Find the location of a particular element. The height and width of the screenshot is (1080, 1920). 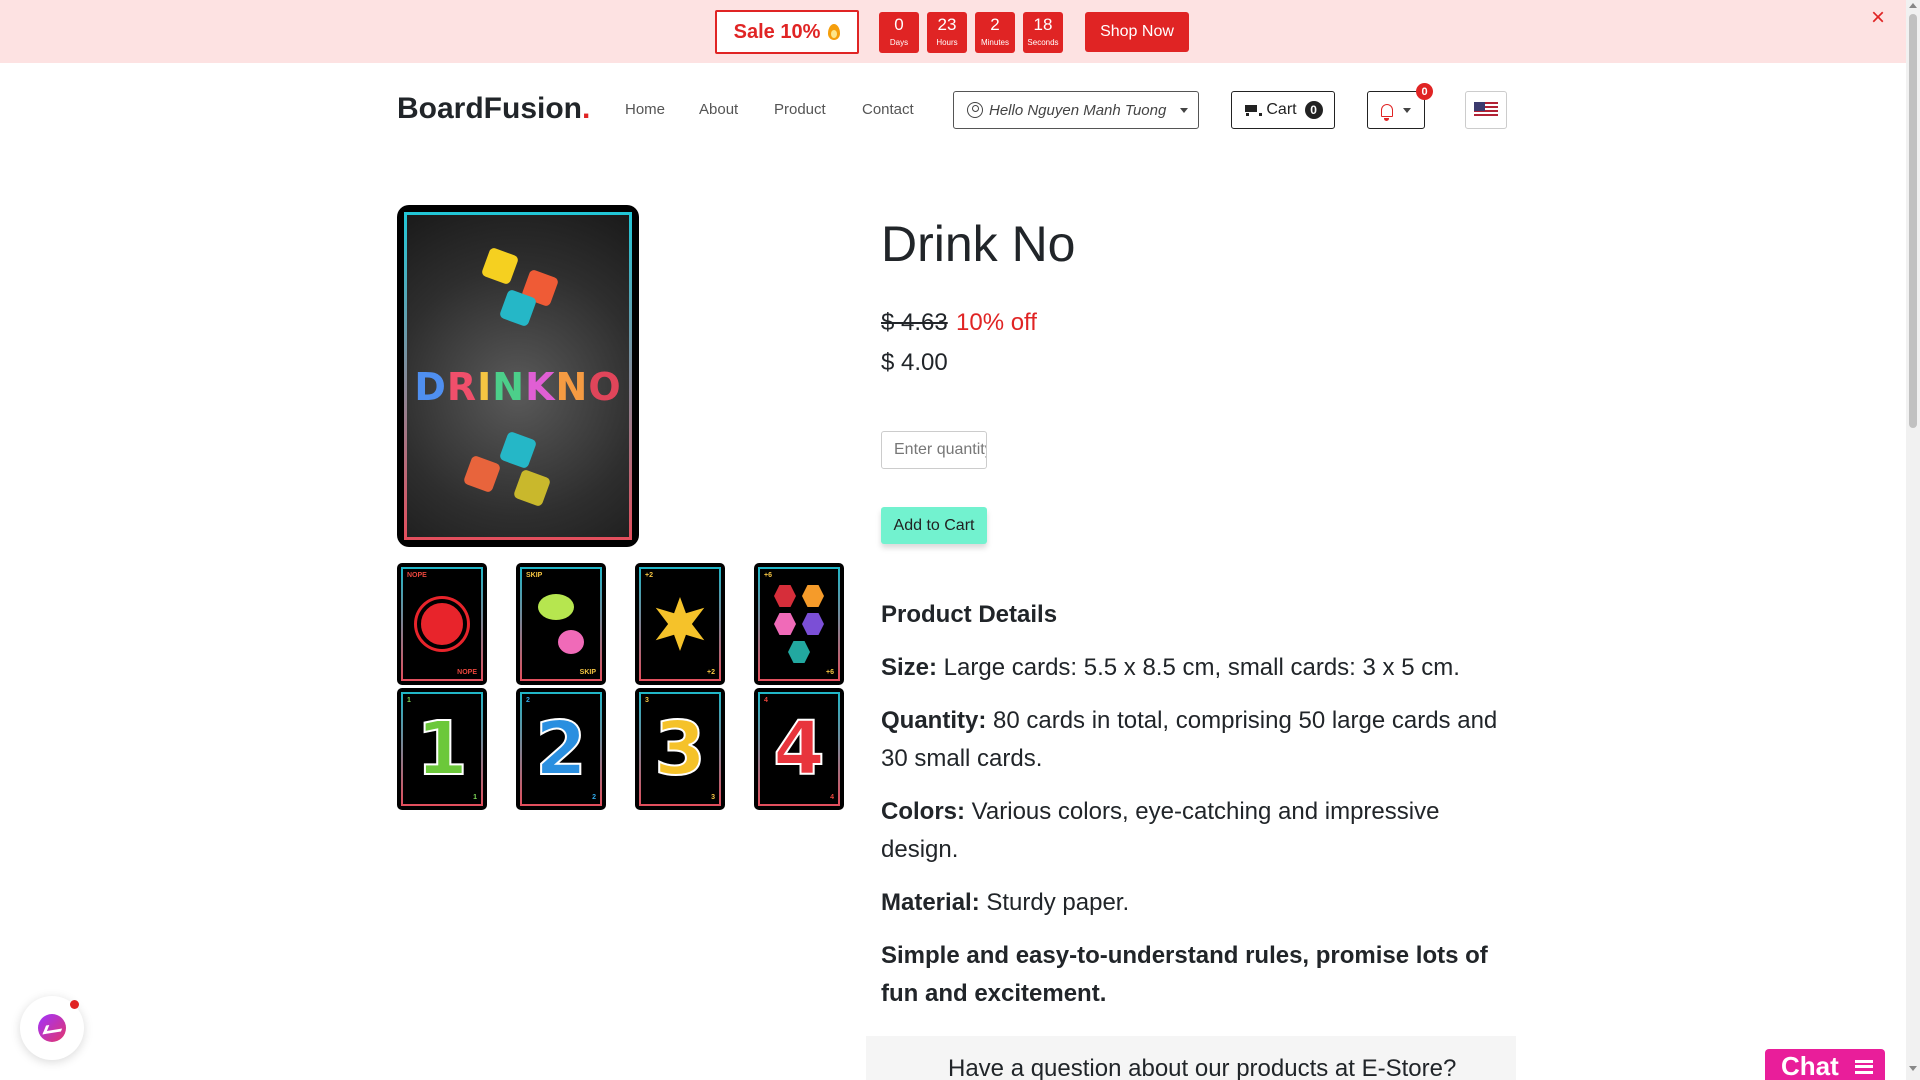

messenger-notification-dot is located at coordinates (74, 1004).